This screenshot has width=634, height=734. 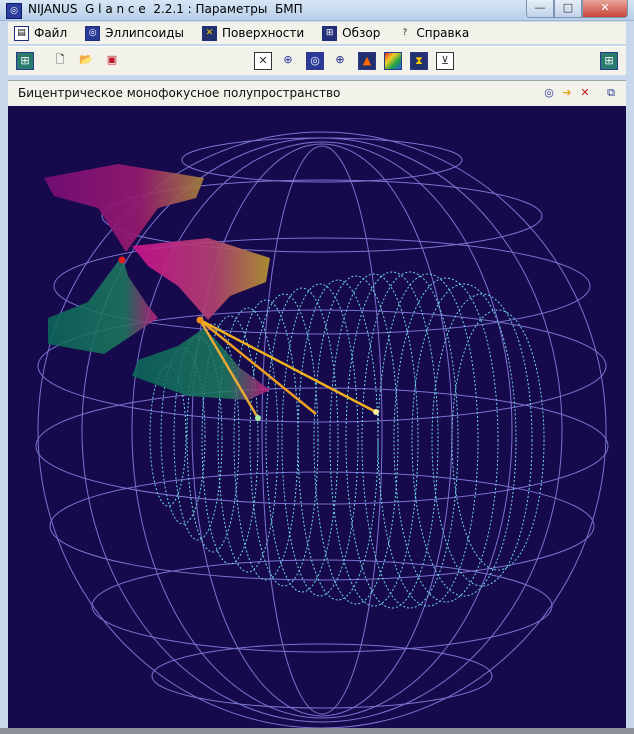 What do you see at coordinates (51, 33) in the screenshot?
I see `menu-file-label: Файл` at bounding box center [51, 33].